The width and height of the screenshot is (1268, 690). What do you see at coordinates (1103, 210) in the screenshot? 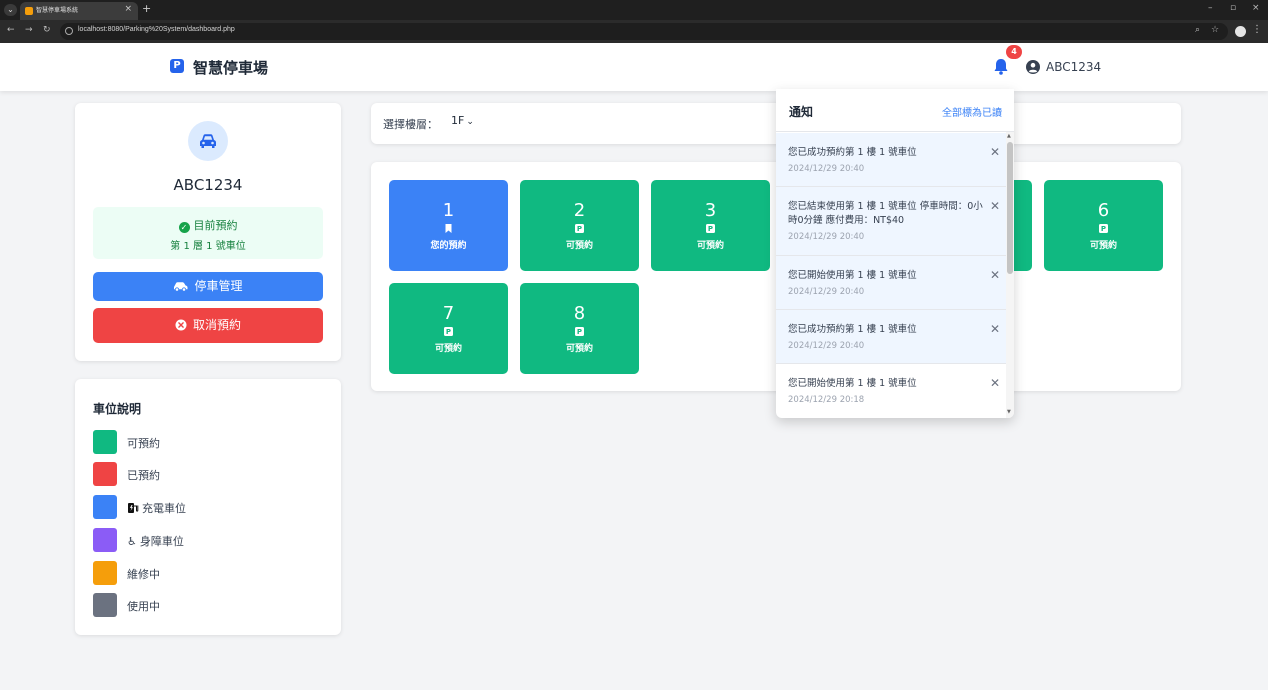
I see `spot-number: 6` at bounding box center [1103, 210].